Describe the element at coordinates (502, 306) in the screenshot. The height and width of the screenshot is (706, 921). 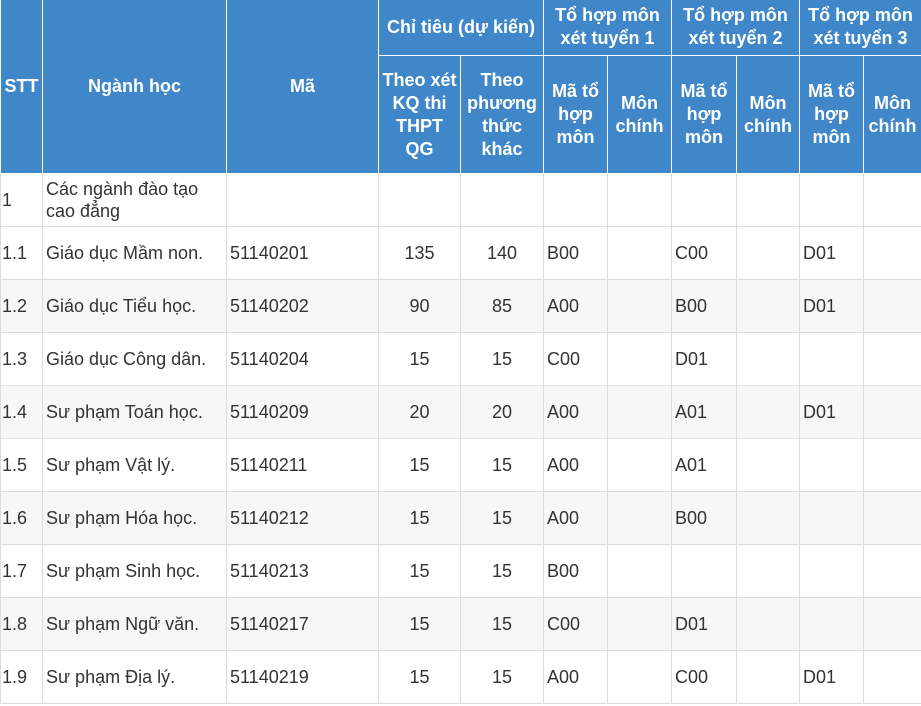
I see `chitieu-khac-cell: 85` at that location.